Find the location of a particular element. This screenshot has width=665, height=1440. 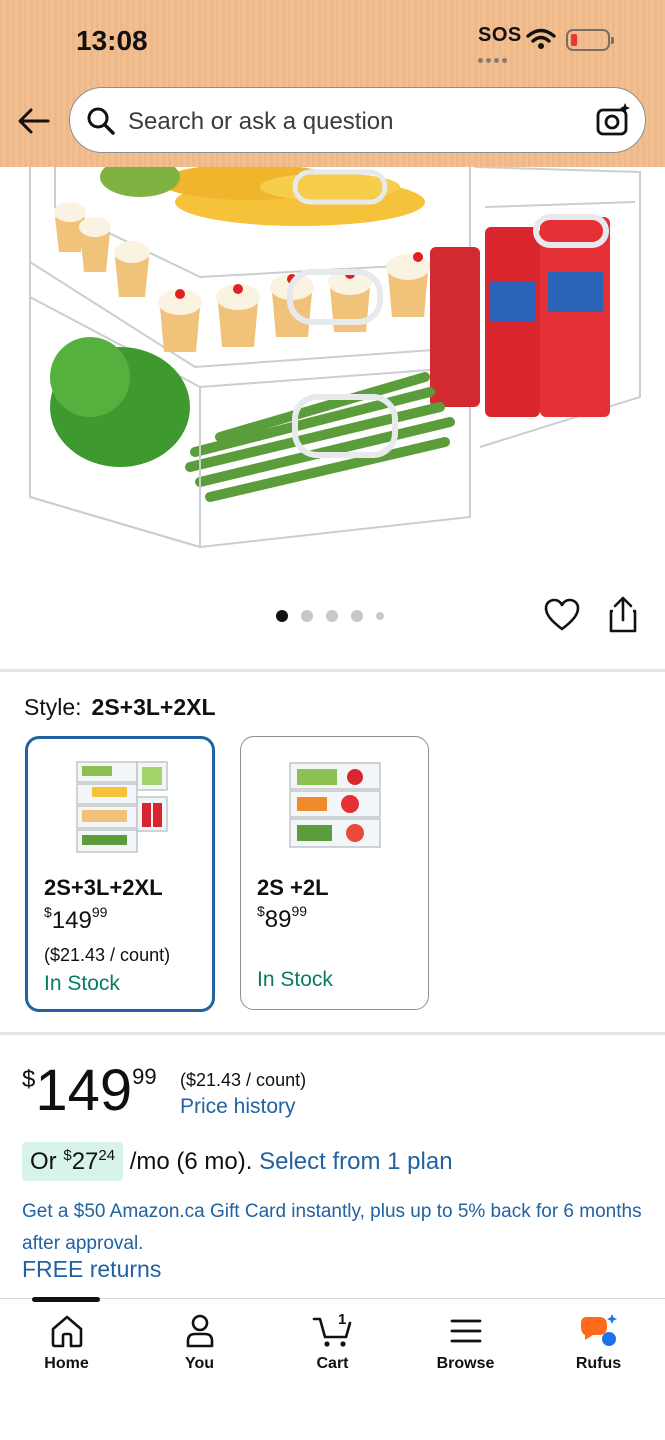

heart-icon is located at coordinates (562, 617).